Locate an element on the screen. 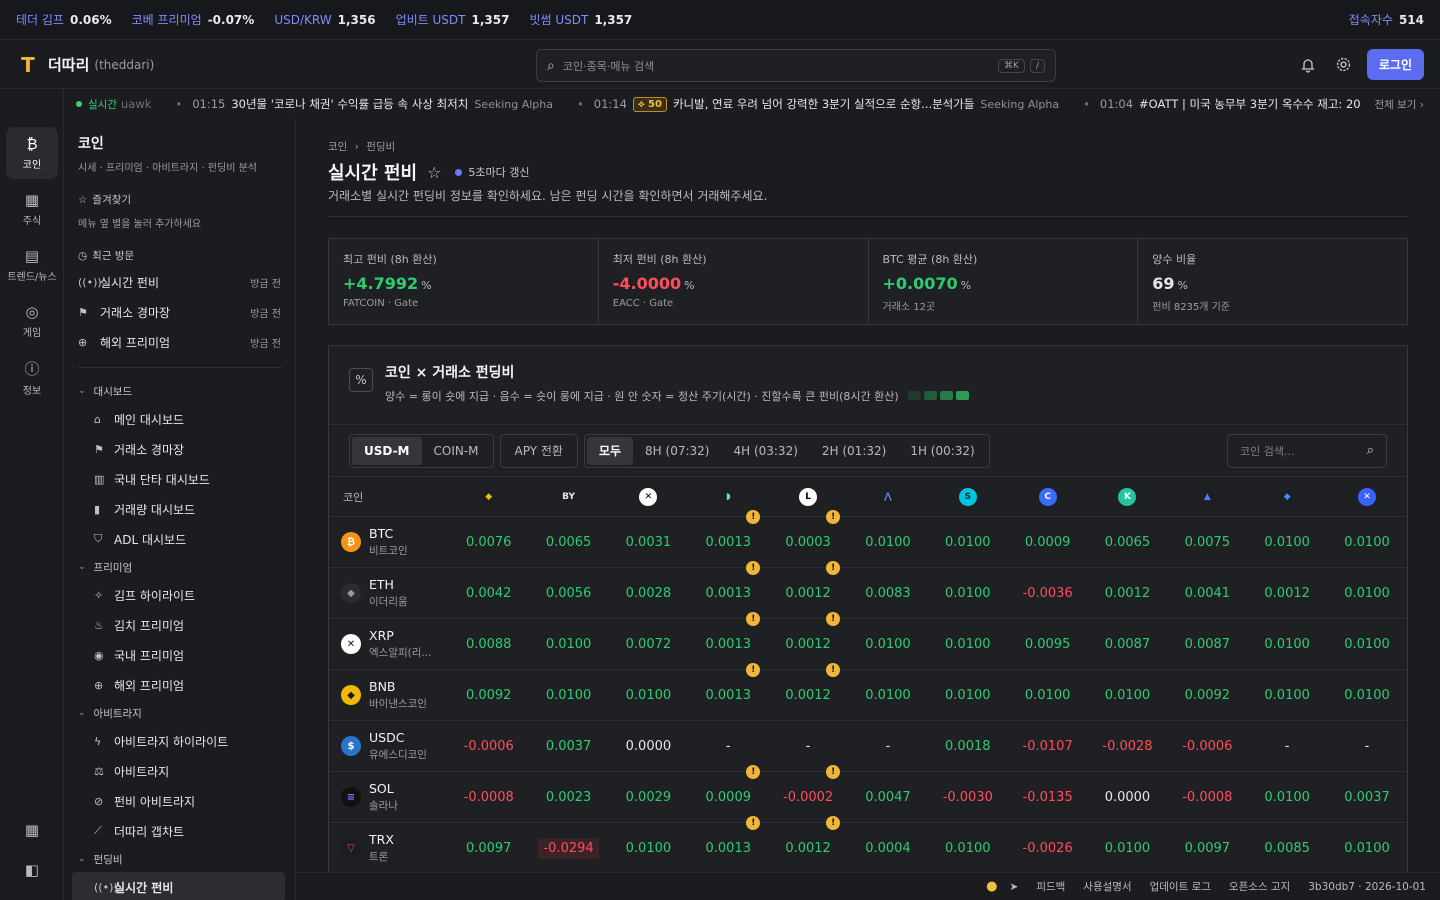 Image resolution: width=1440 pixels, height=900 pixels. column-exchange: S is located at coordinates (968, 496).